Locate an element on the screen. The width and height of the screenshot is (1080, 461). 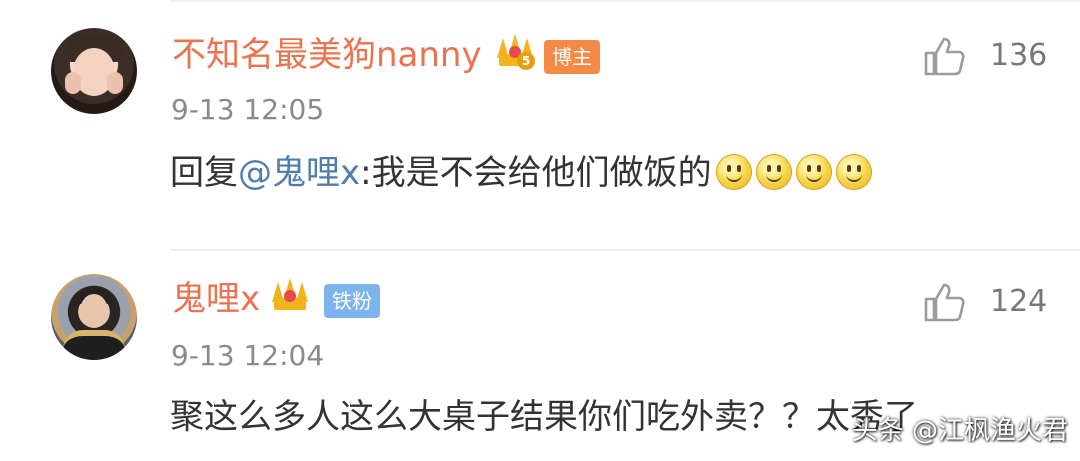
comment-time: 9-13 12:05 is located at coordinates (248, 109).